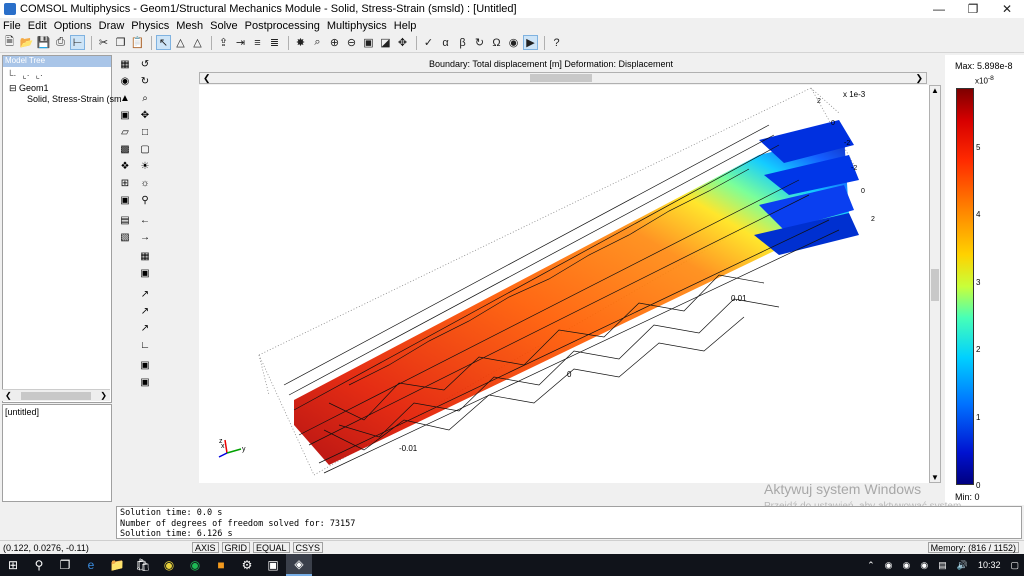  I want to click on physics-subdomain-icon: ⇪, so click(223, 42).